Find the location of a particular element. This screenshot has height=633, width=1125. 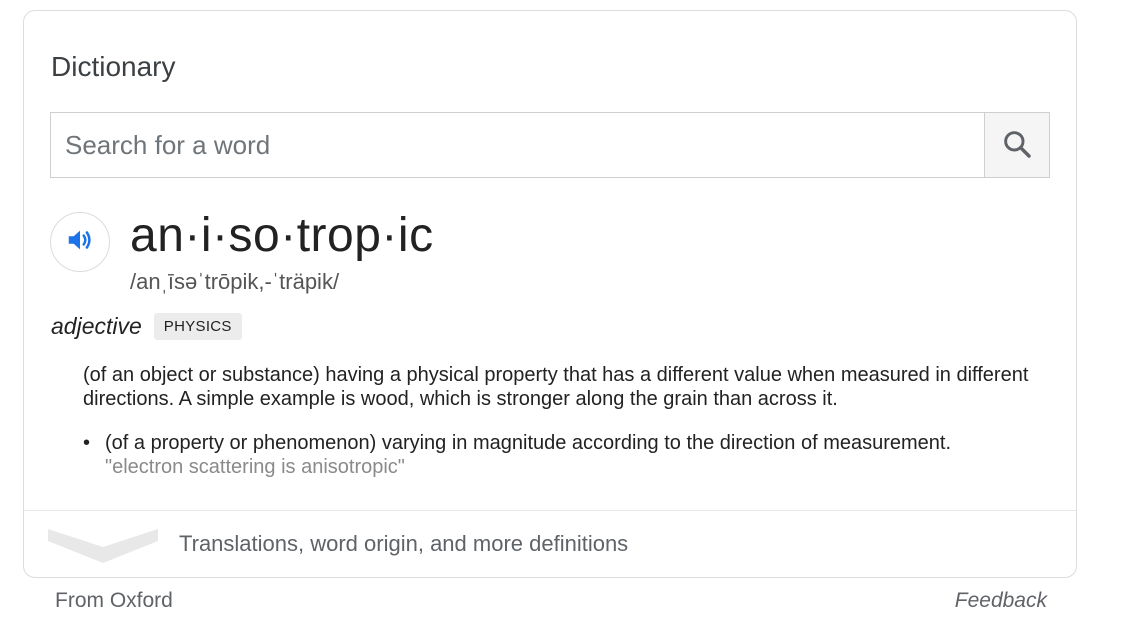

search-bar is located at coordinates (550, 145).